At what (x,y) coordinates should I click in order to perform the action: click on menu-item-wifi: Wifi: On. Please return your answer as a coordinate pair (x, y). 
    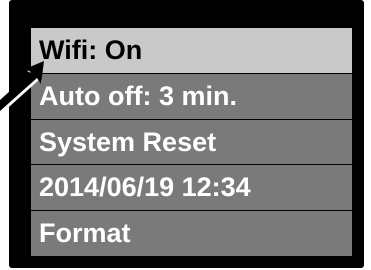
    Looking at the image, I should click on (191, 50).